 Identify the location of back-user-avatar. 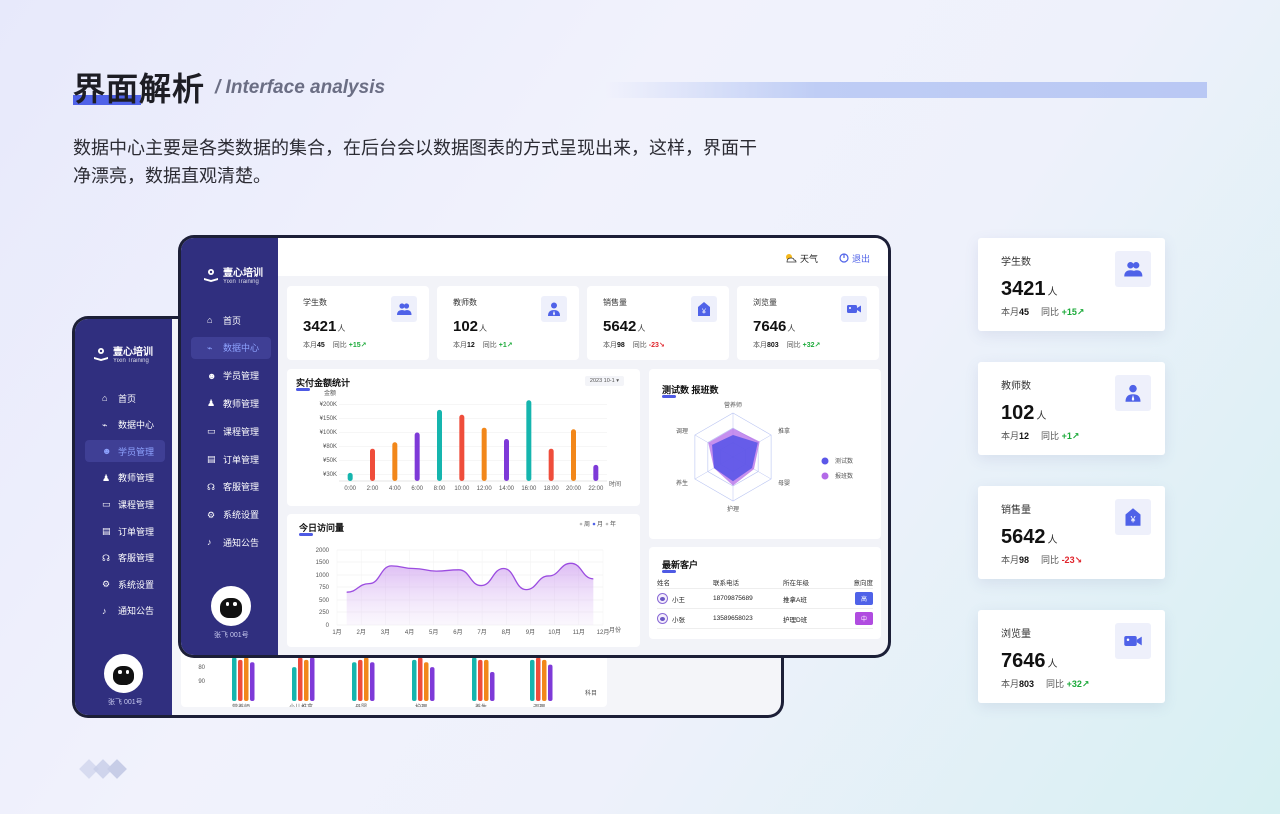
(123, 673).